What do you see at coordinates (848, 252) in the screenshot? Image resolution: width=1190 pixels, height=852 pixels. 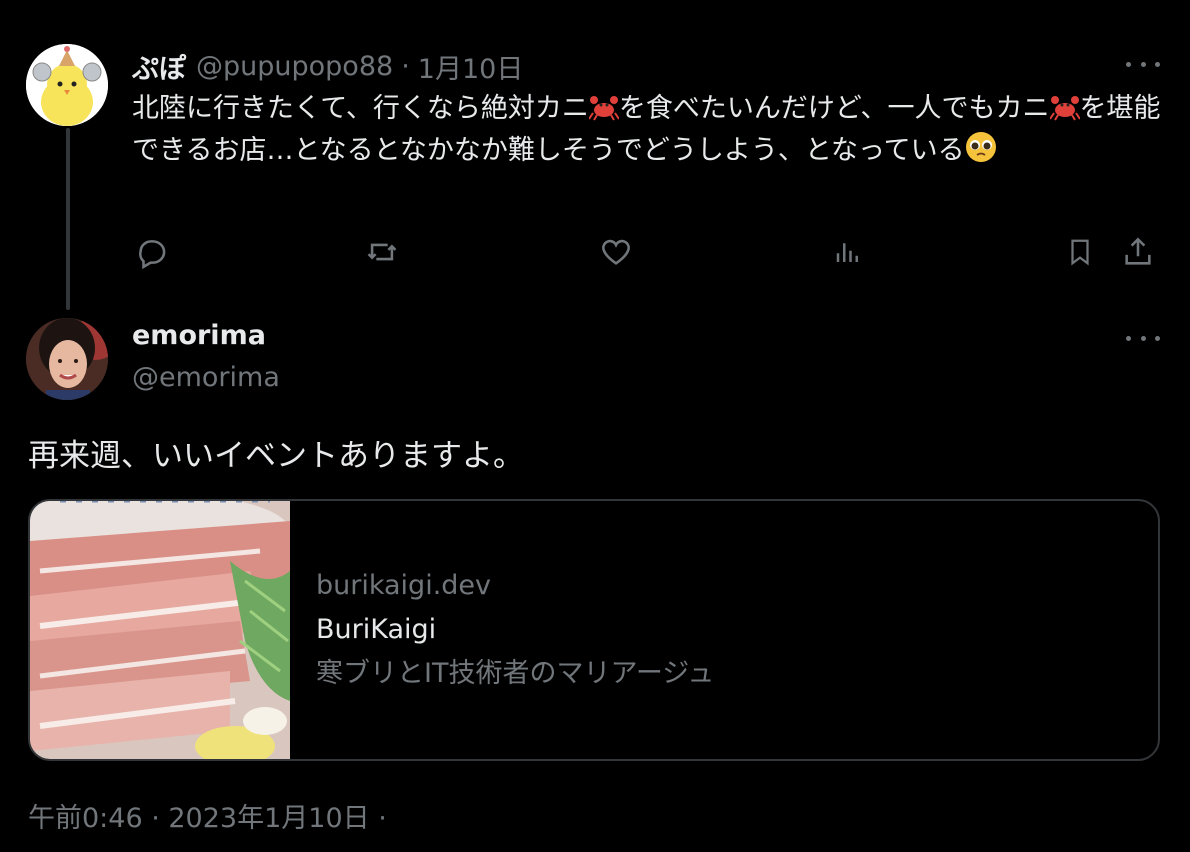 I see `views-icon` at bounding box center [848, 252].